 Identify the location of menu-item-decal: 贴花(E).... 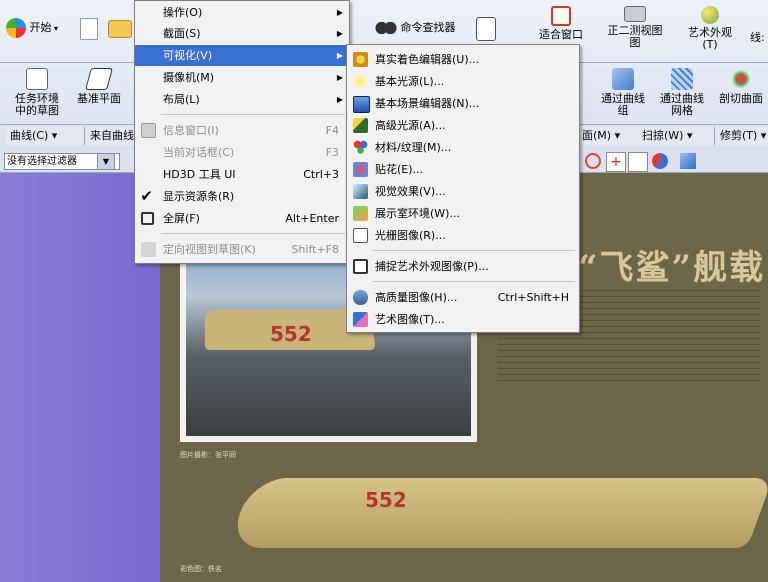
(463, 169).